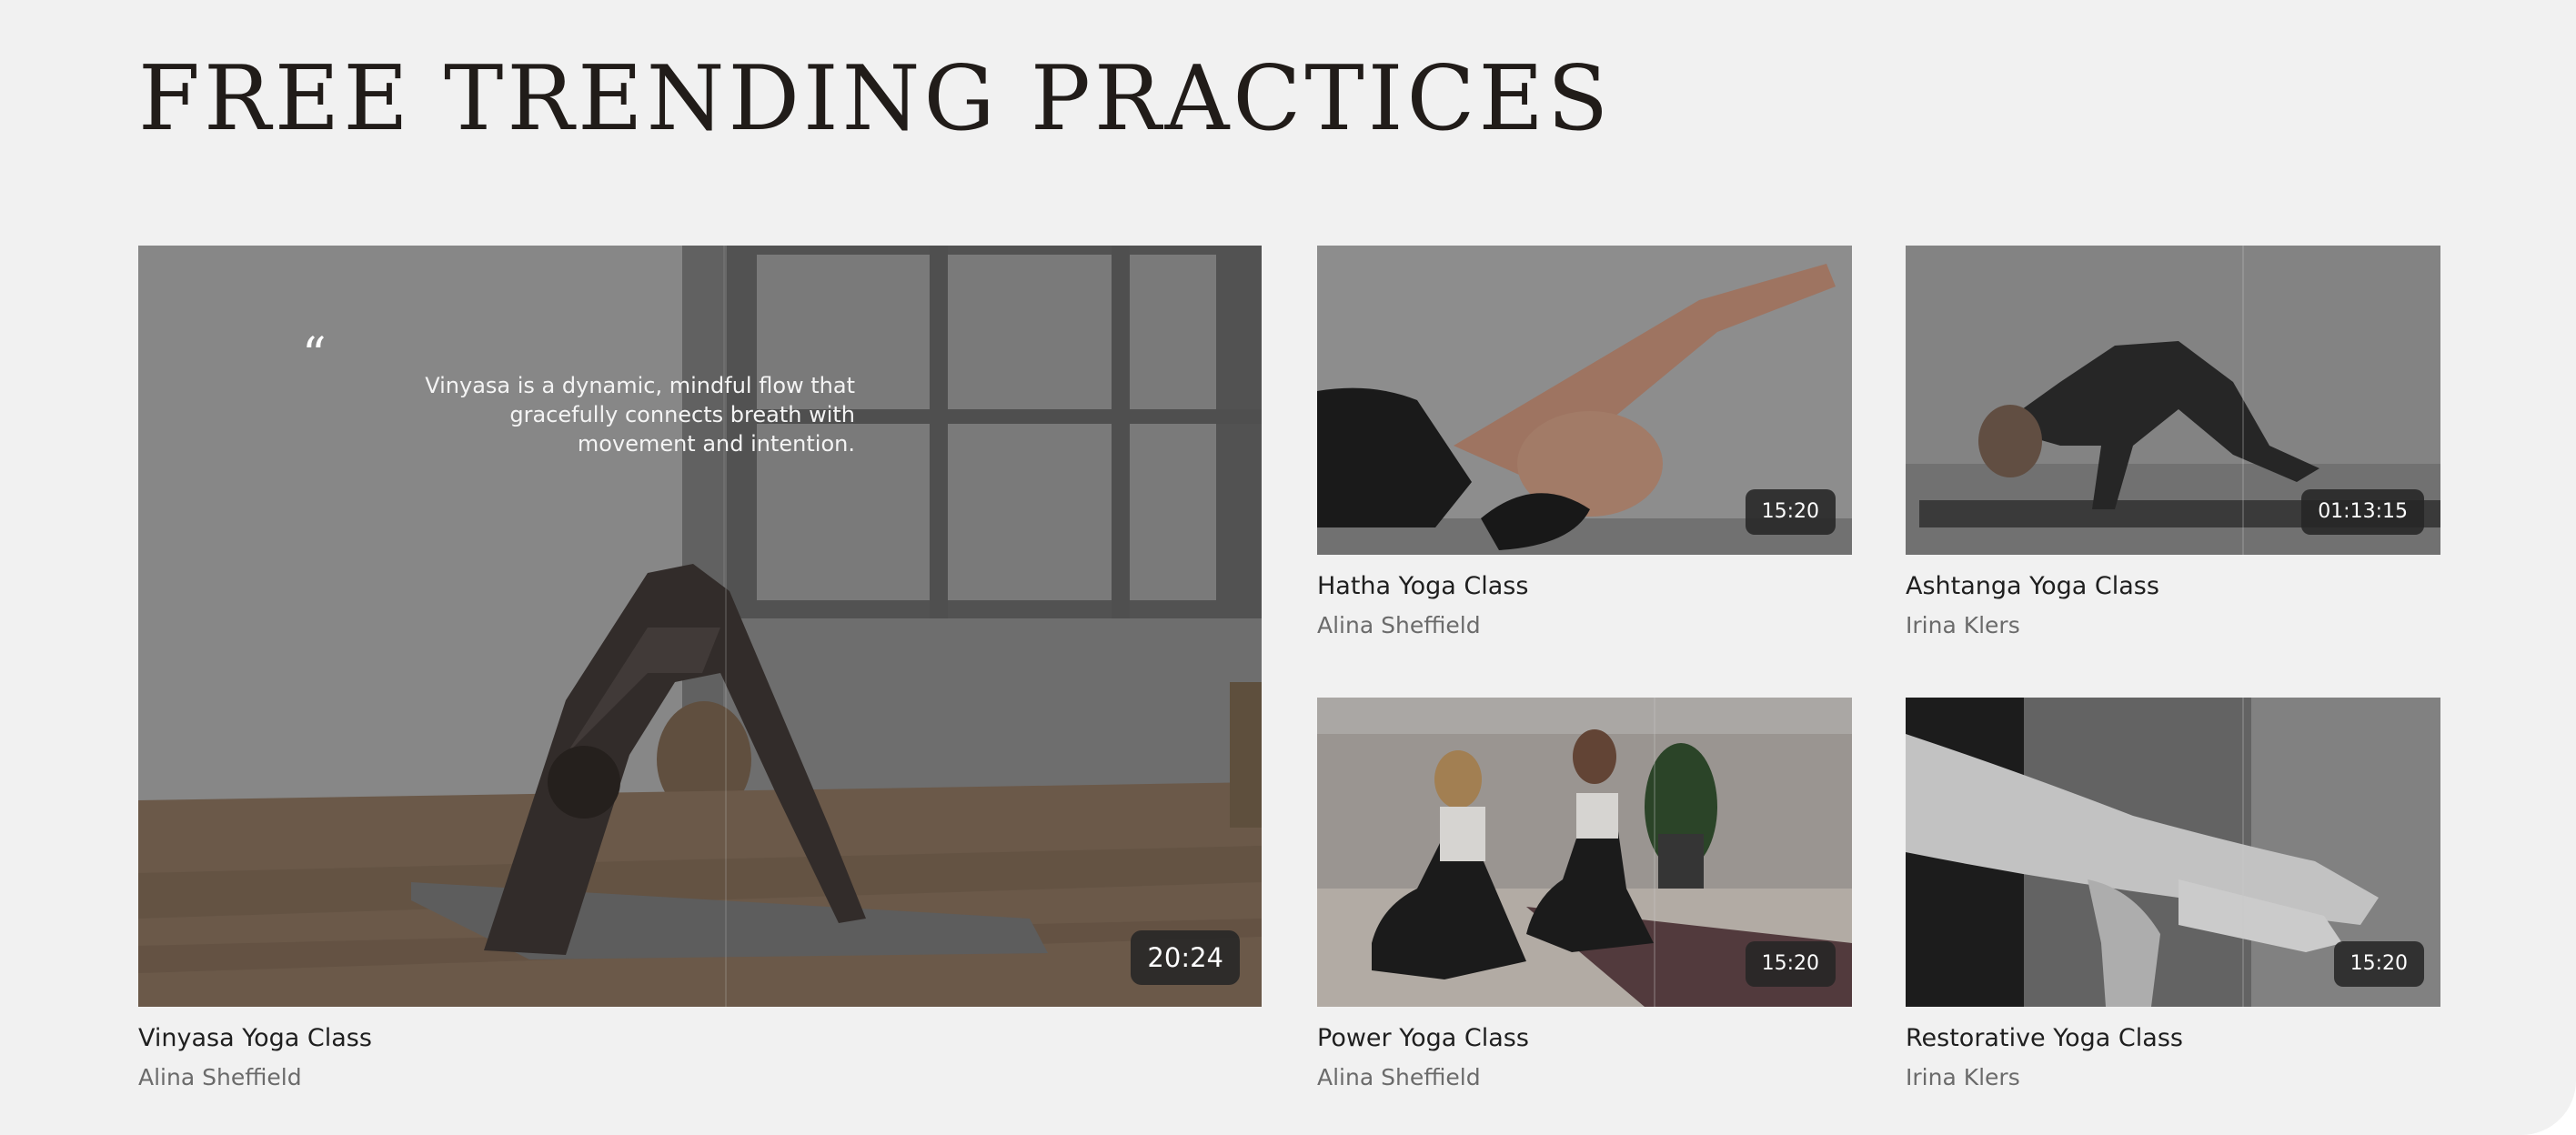  What do you see at coordinates (2362, 512) in the screenshot?
I see `duration-badge: 01:13:15` at bounding box center [2362, 512].